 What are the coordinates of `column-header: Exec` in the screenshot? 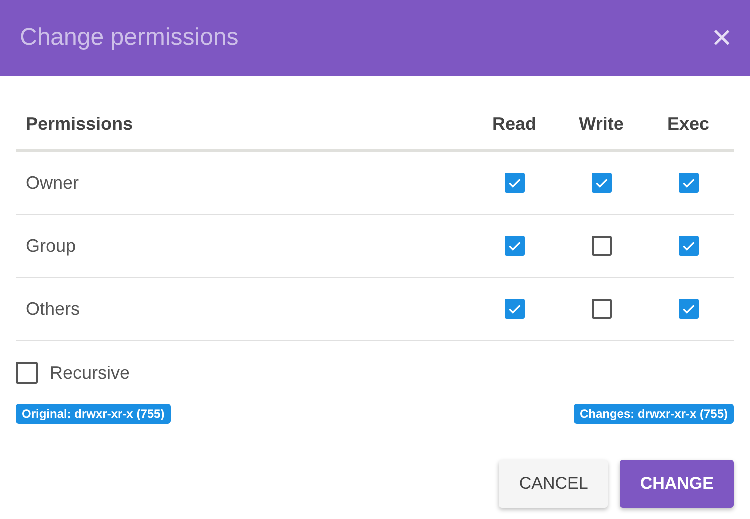 It's located at (688, 124).